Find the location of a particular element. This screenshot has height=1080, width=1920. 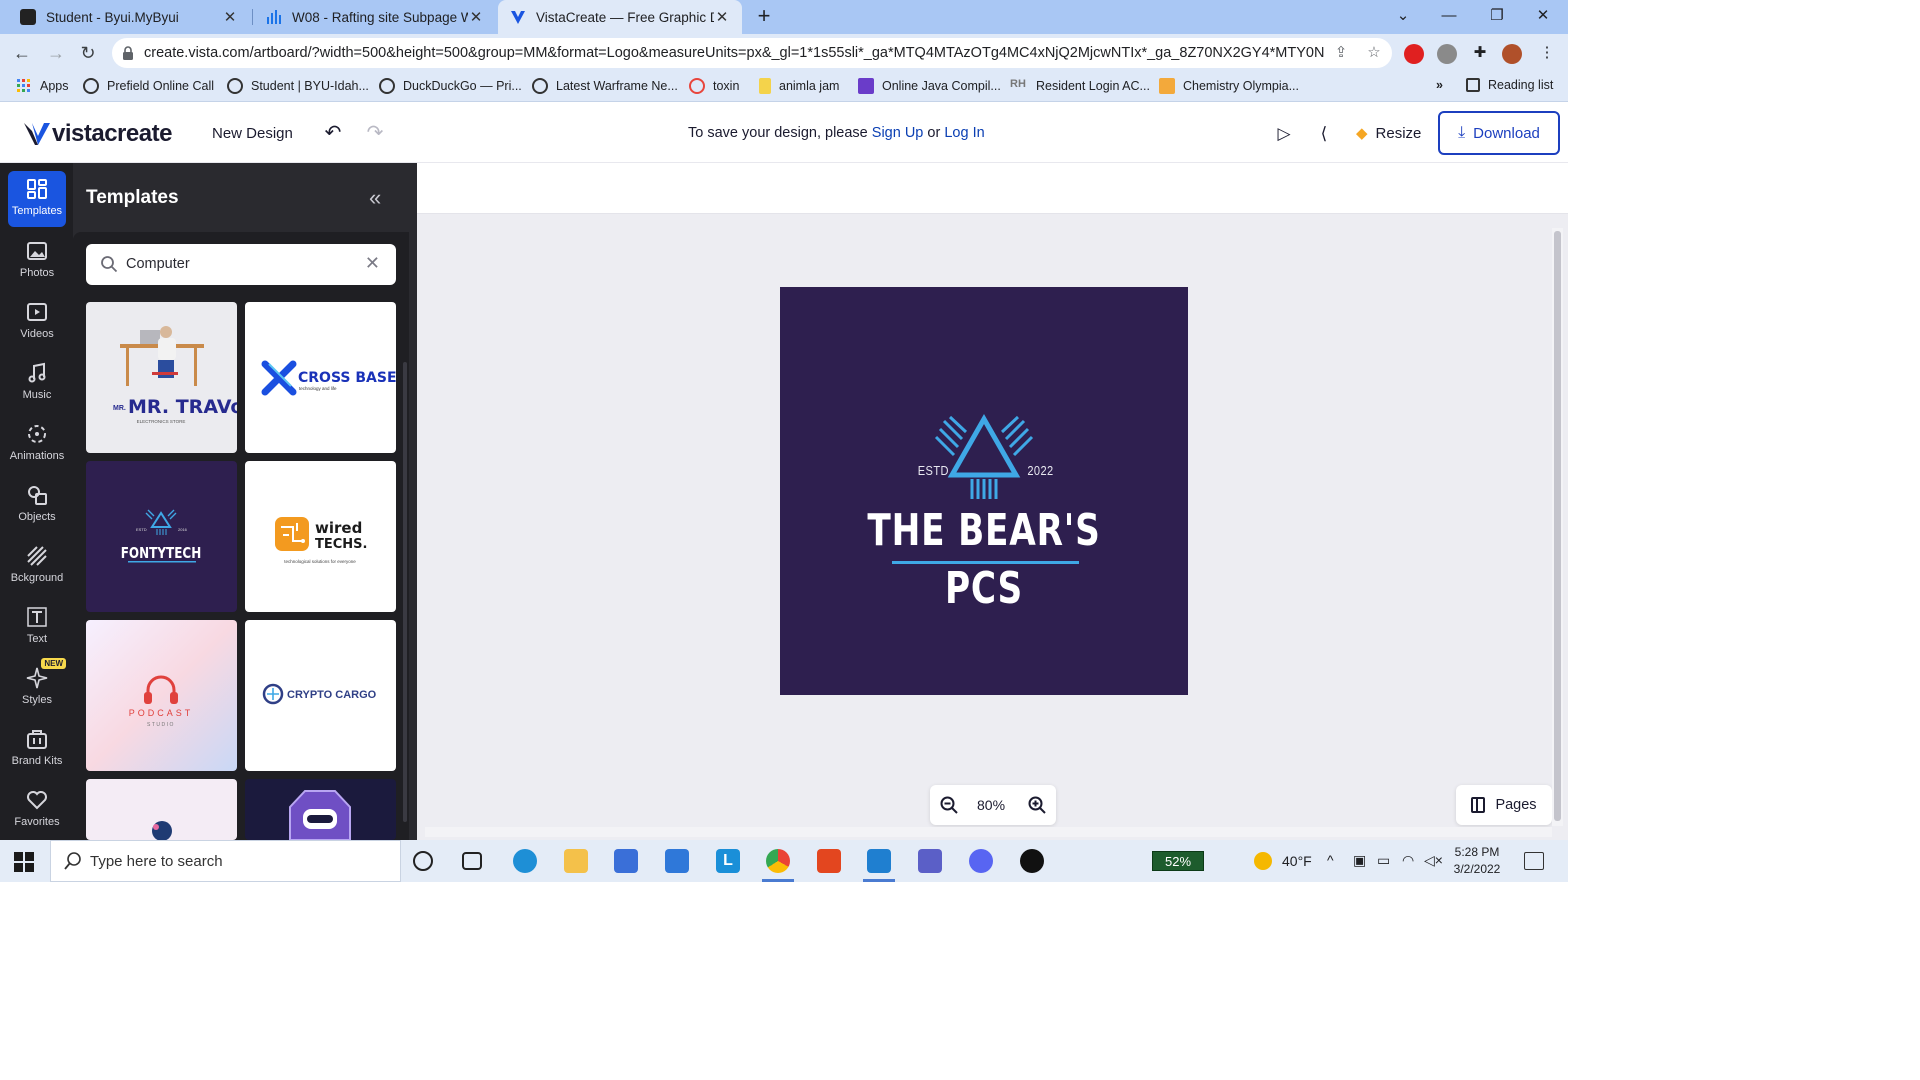

reading-list-button: Reading list is located at coordinates (1509, 85).